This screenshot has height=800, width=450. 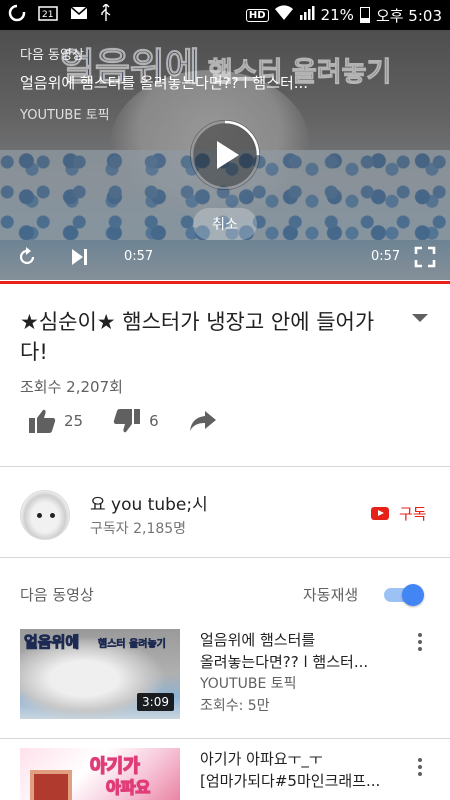 I want to click on hd-icon: HD, so click(x=257, y=15).